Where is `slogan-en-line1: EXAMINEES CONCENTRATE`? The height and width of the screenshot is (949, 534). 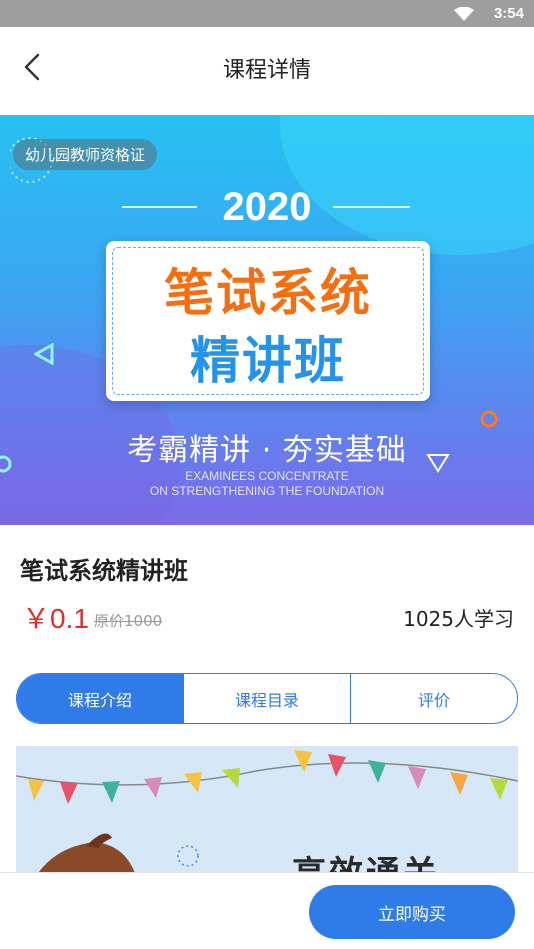
slogan-en-line1: EXAMINEES CONCENTRATE is located at coordinates (267, 476).